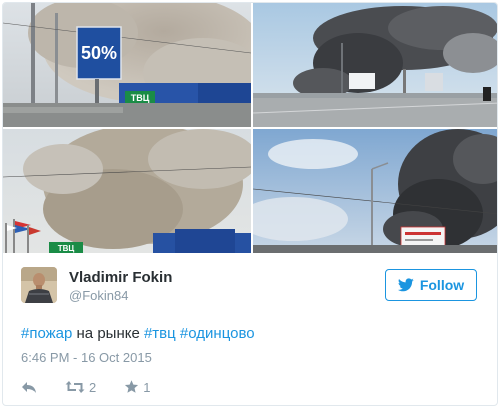 The image size is (500, 408). What do you see at coordinates (217, 333) in the screenshot?
I see `hashtag-odintsovo: #одинцово` at bounding box center [217, 333].